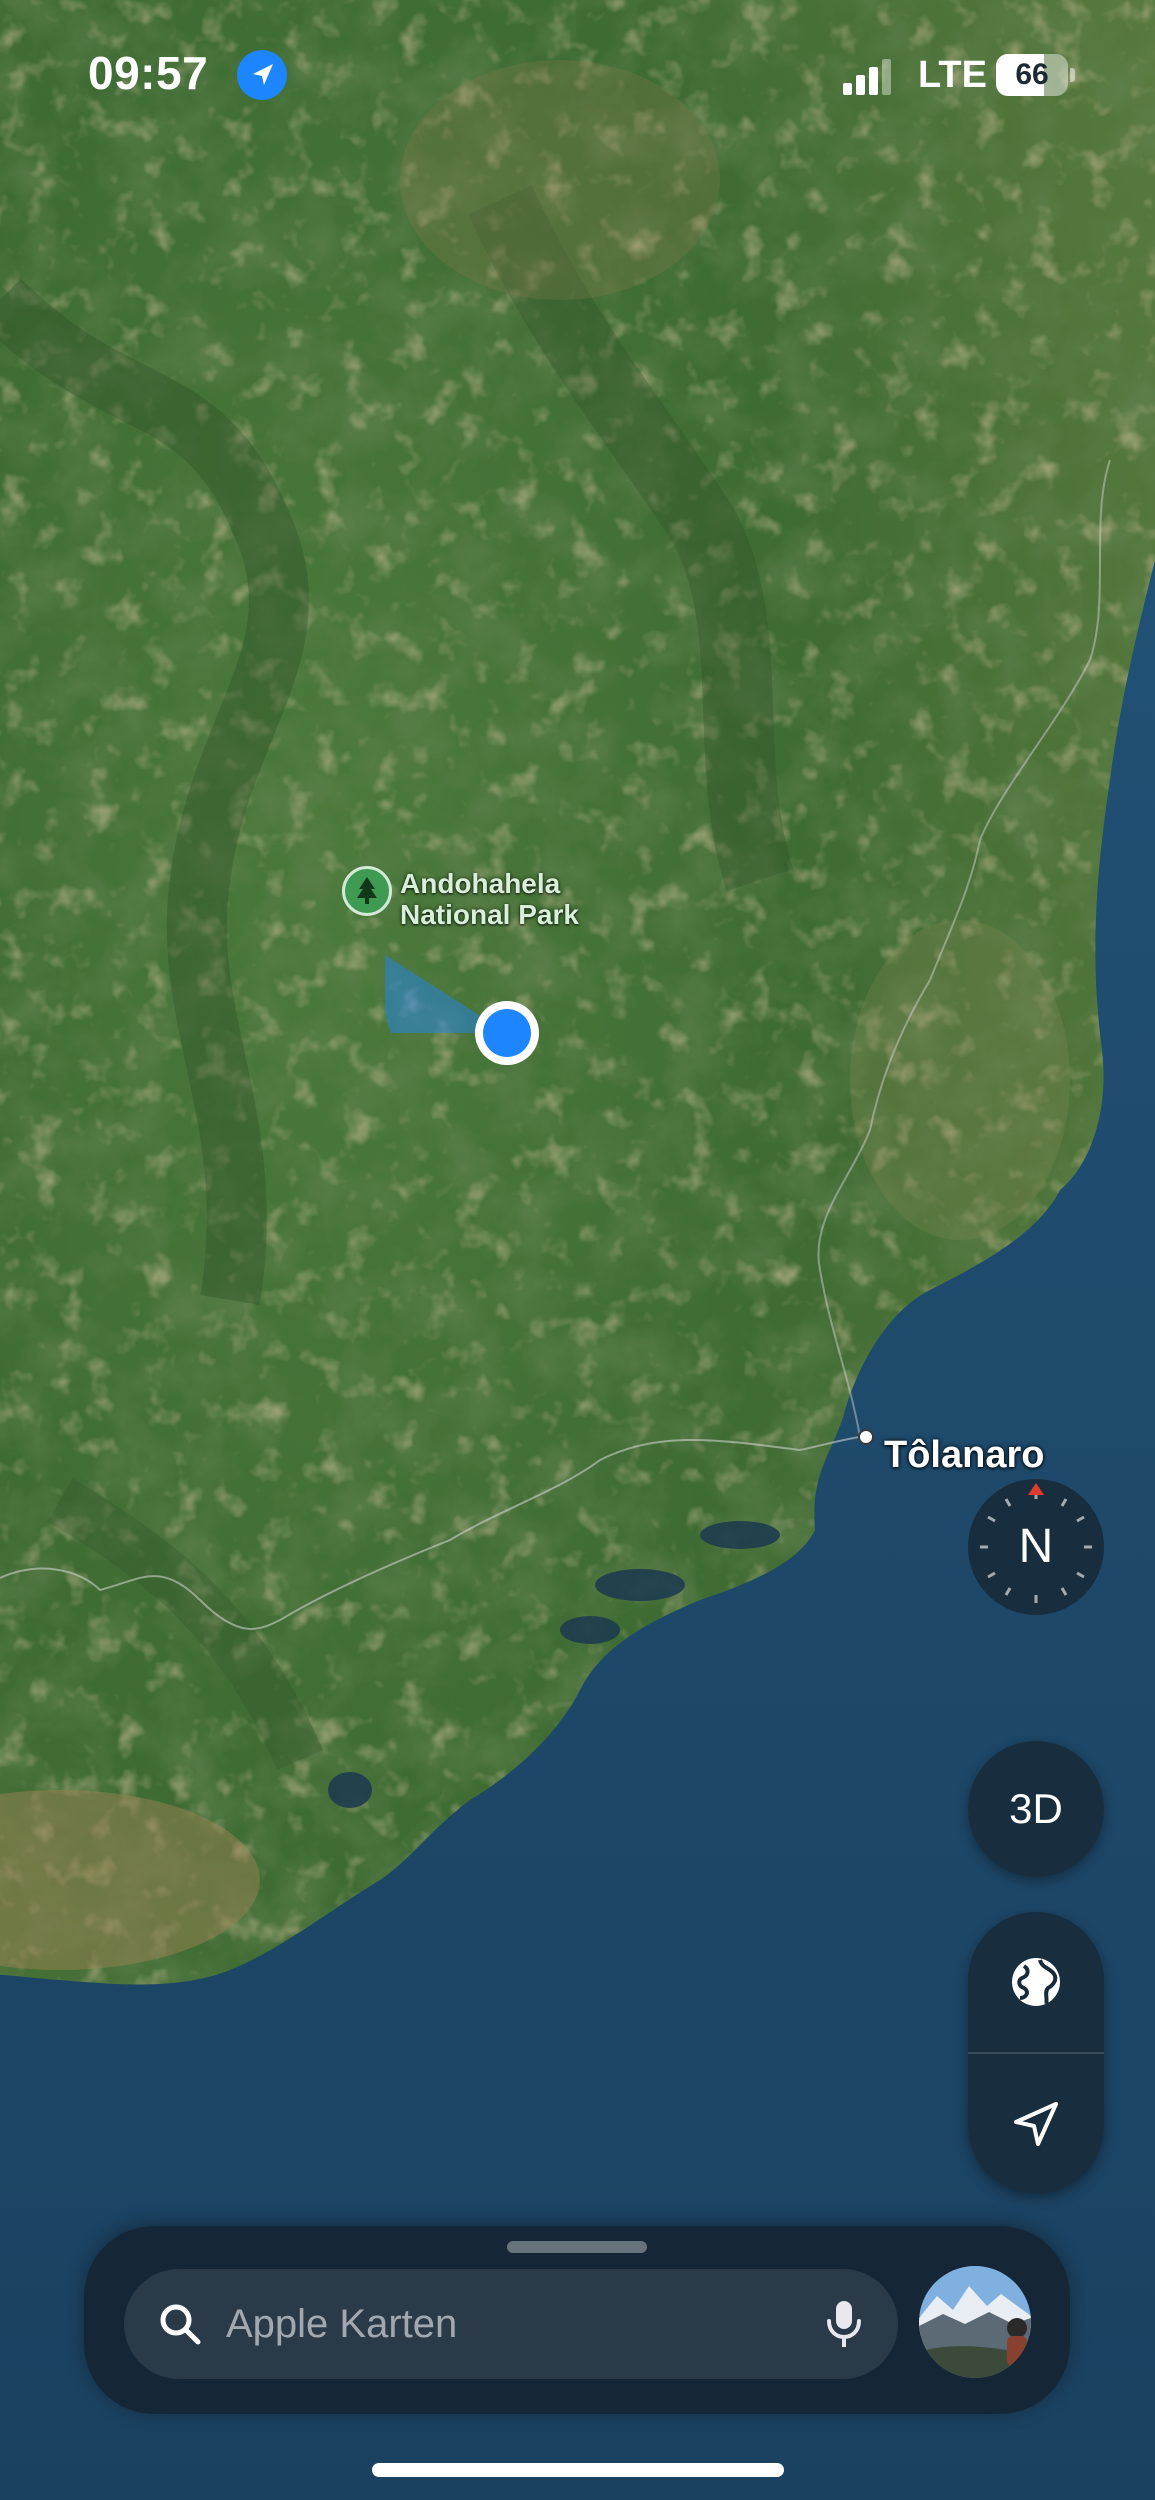  I want to click on search-sheet: Apple Karten, so click(577, 2320).